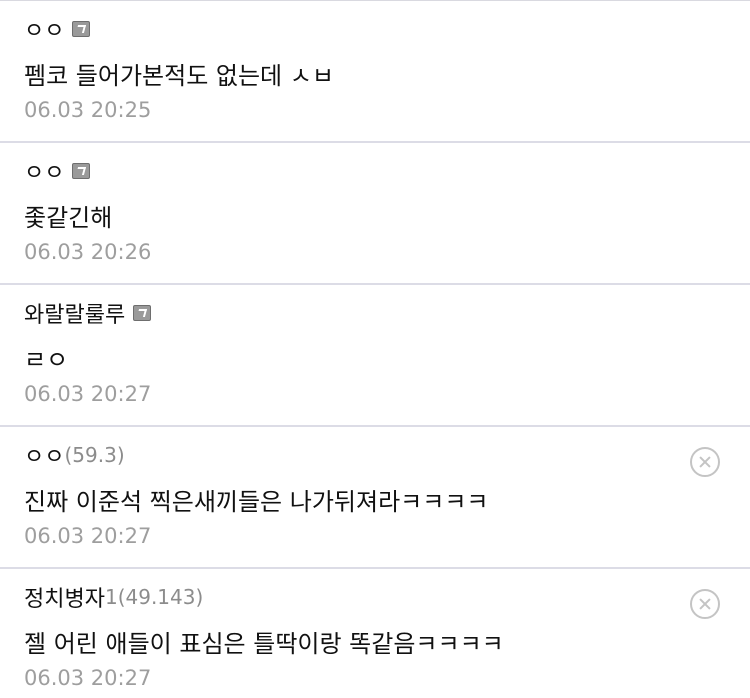 This screenshot has width=750, height=698. I want to click on comment-ip: 1(49.143), so click(154, 597).